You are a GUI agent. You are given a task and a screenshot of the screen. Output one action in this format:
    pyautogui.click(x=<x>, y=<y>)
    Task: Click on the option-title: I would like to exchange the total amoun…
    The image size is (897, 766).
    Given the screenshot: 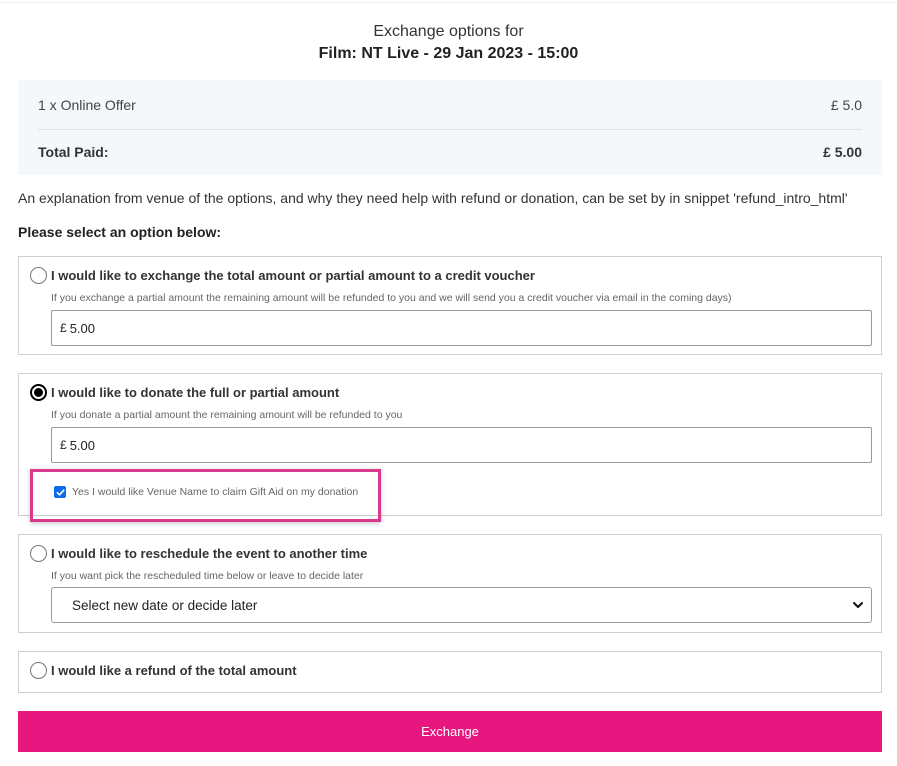 What is the action you would take?
    pyautogui.click(x=293, y=275)
    